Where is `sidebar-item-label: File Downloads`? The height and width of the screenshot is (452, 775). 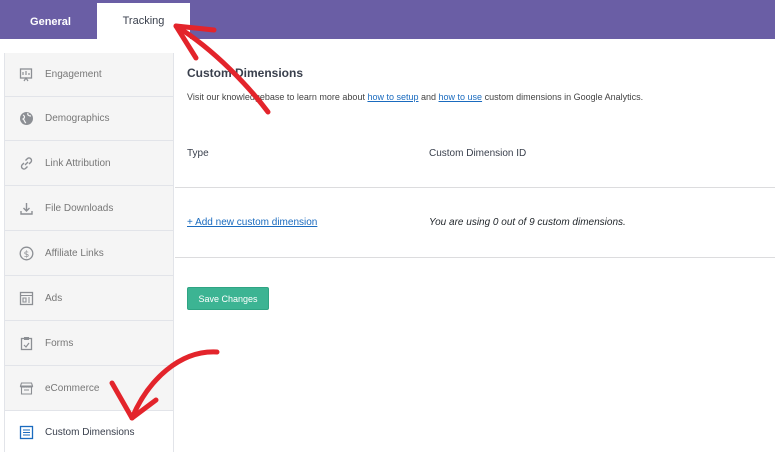
sidebar-item-label: File Downloads is located at coordinates (79, 208).